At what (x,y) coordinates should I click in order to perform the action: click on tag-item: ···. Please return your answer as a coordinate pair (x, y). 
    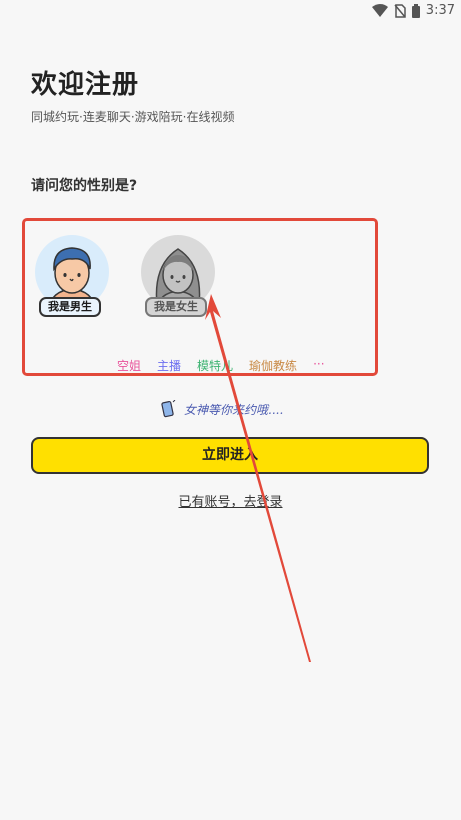
    Looking at the image, I should click on (319, 364).